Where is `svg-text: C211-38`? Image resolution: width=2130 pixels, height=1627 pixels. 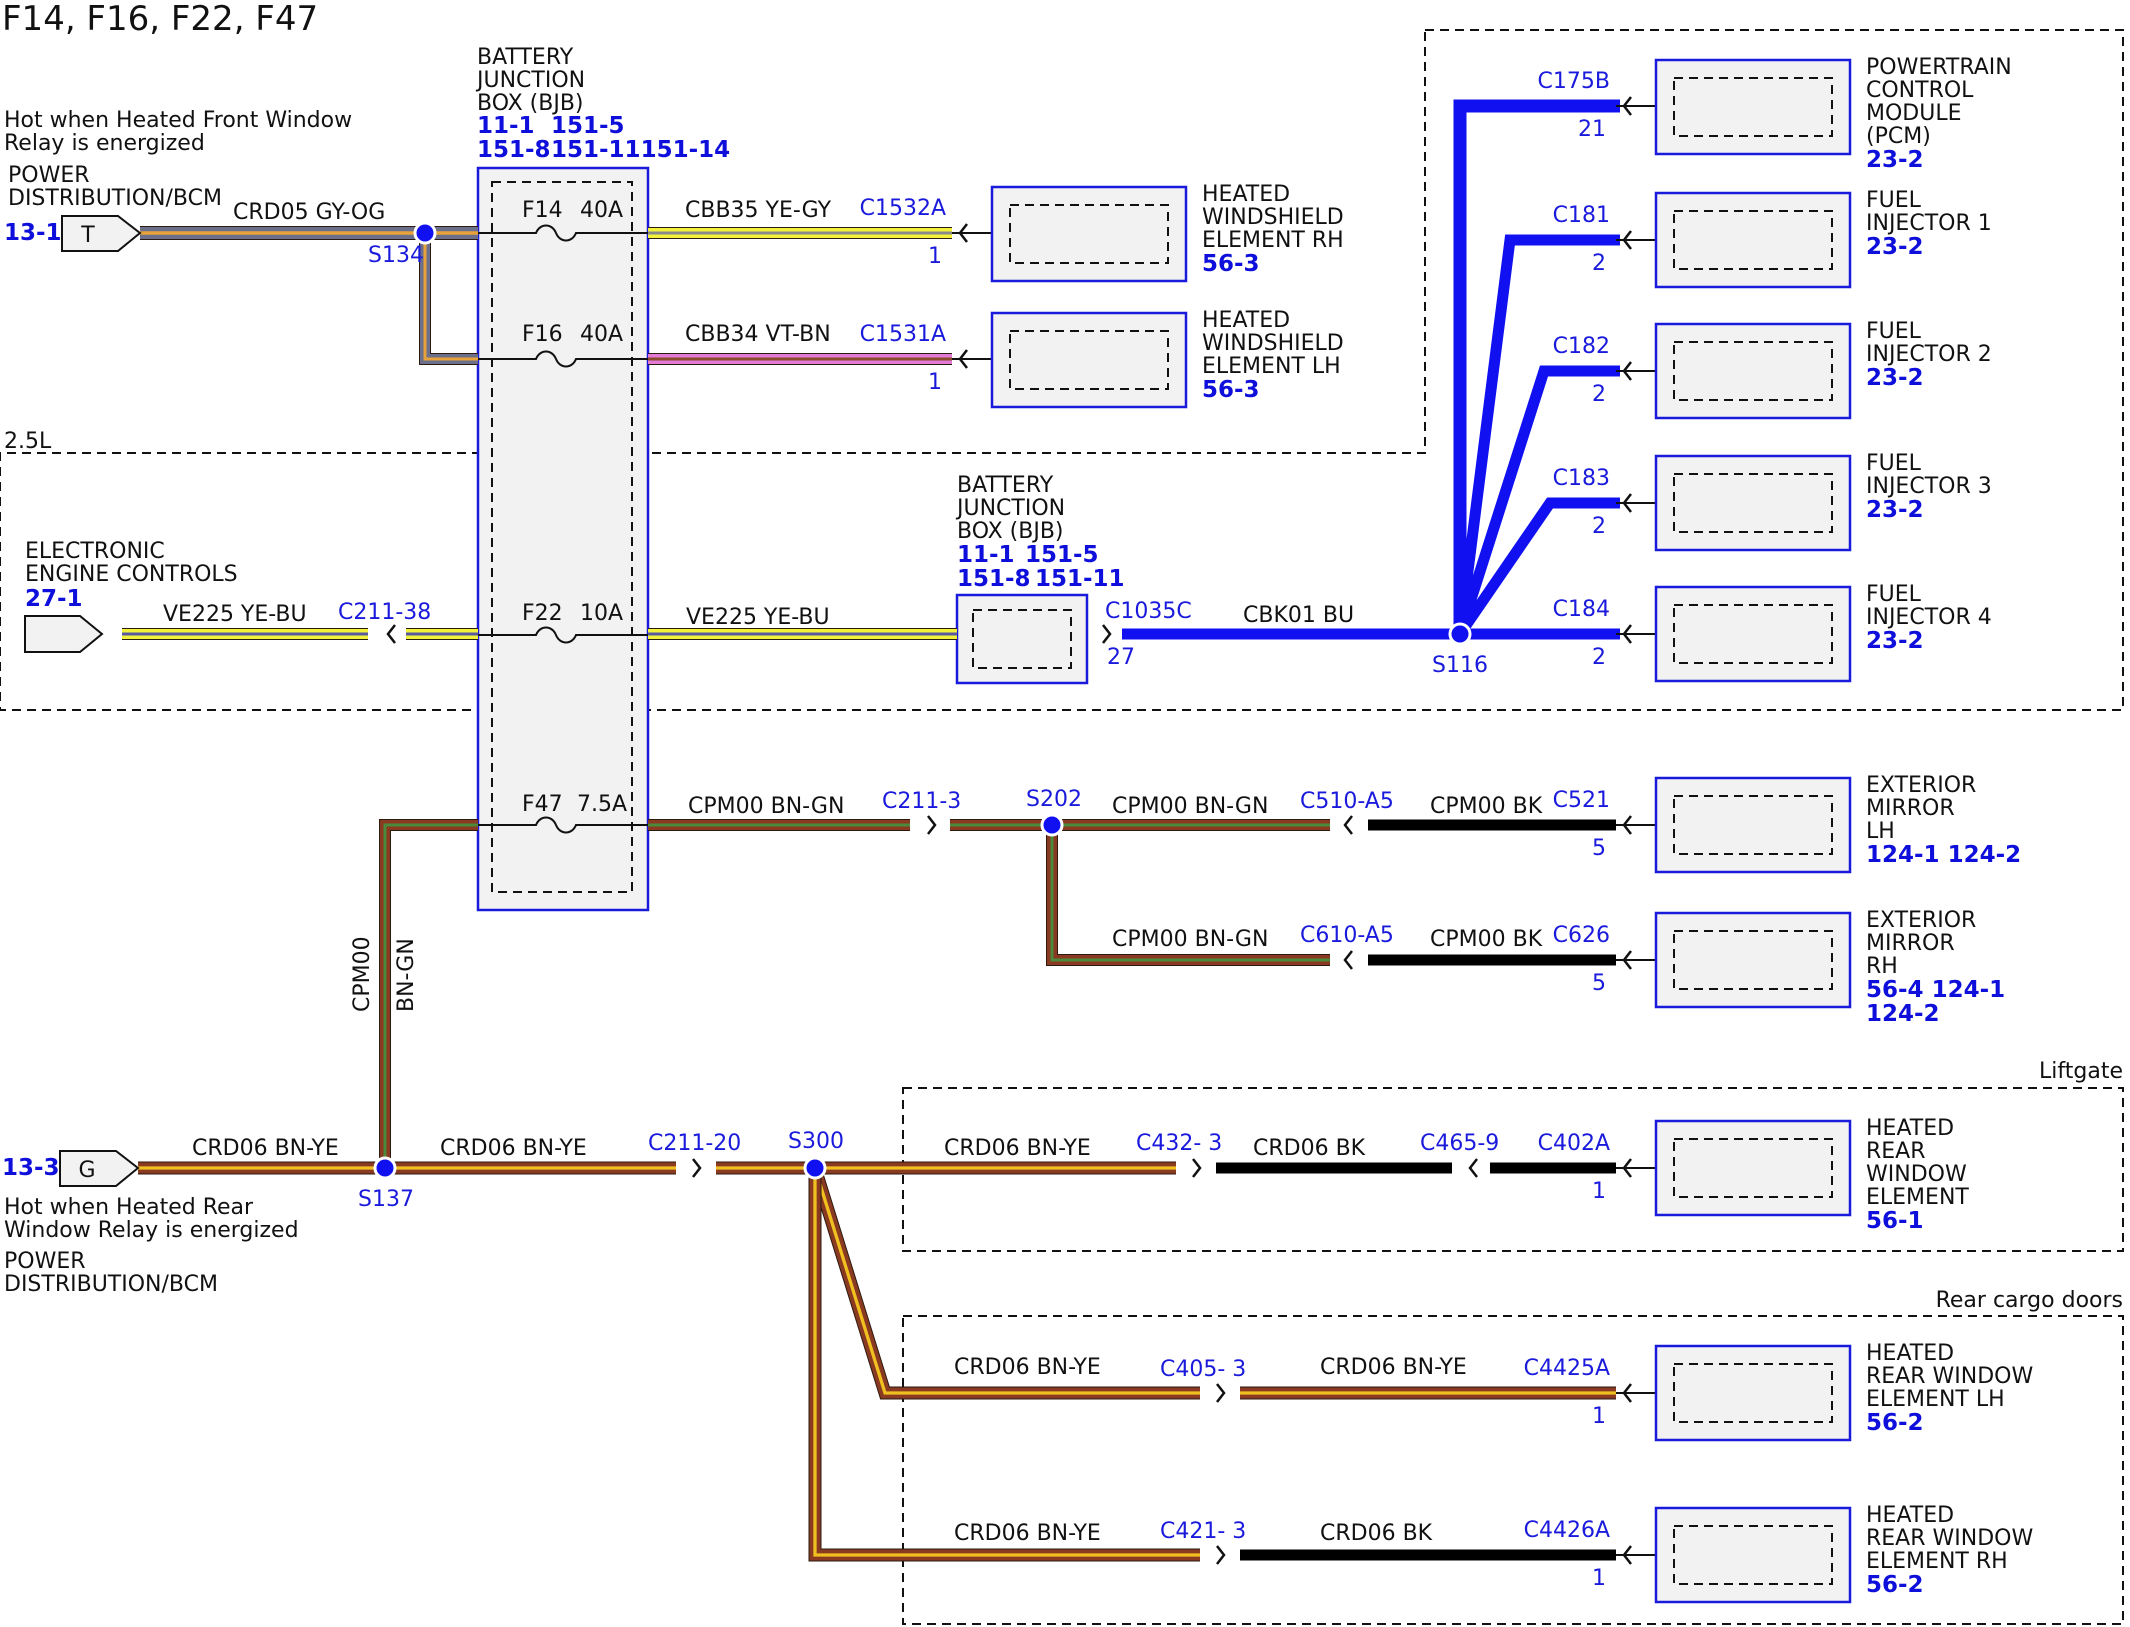 svg-text: C211-38 is located at coordinates (384, 612).